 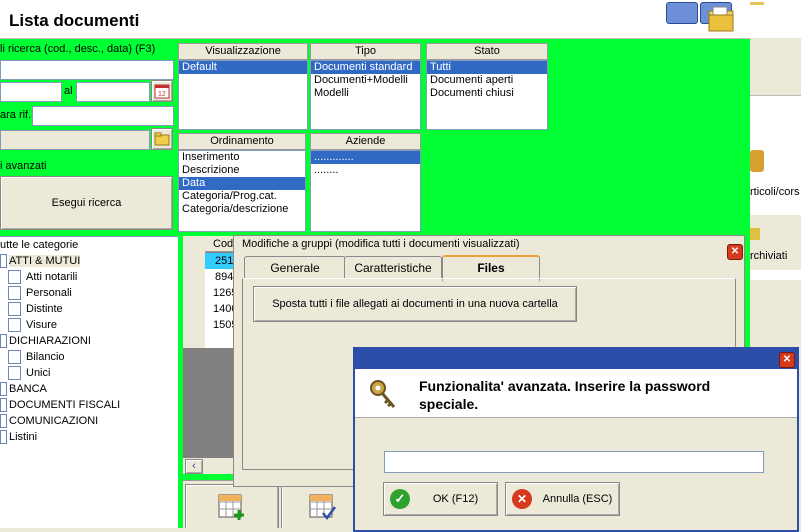 What do you see at coordinates (487, 67) in the screenshot?
I see `status-item: Tutti` at bounding box center [487, 67].